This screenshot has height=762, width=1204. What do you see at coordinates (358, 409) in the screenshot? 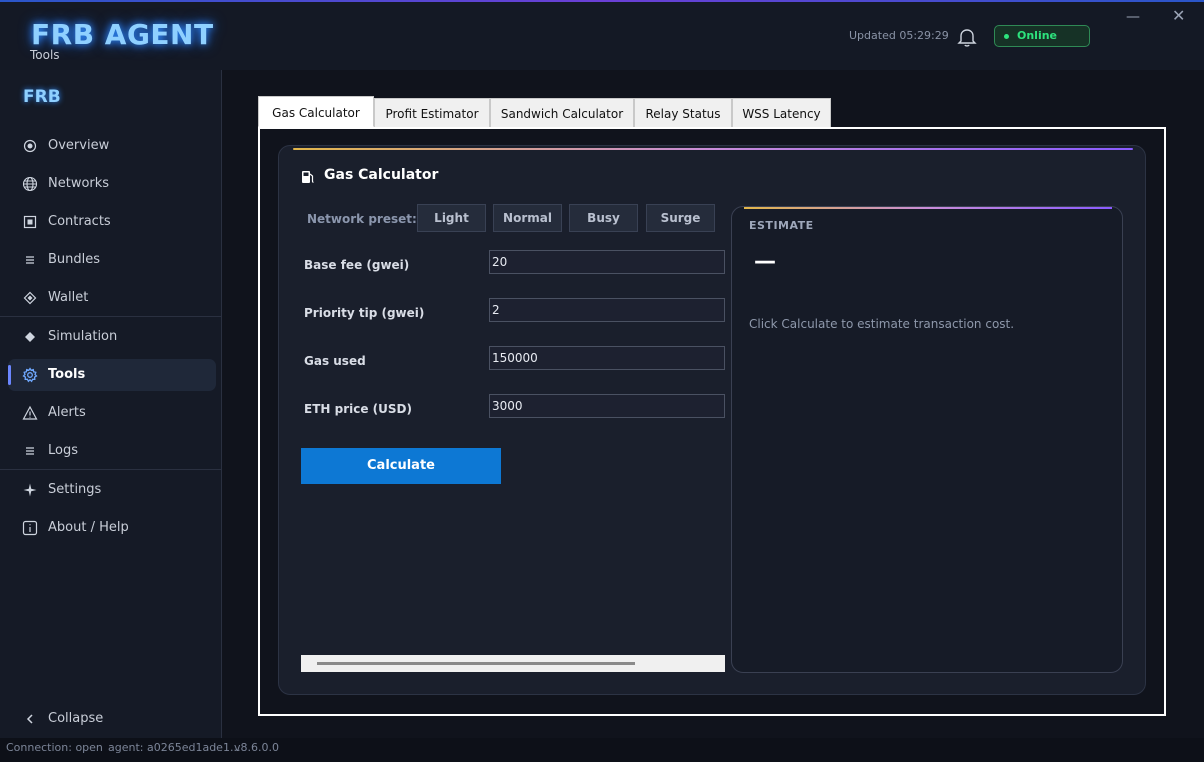
I see `eth-price-label: ETH price (USD)` at bounding box center [358, 409].